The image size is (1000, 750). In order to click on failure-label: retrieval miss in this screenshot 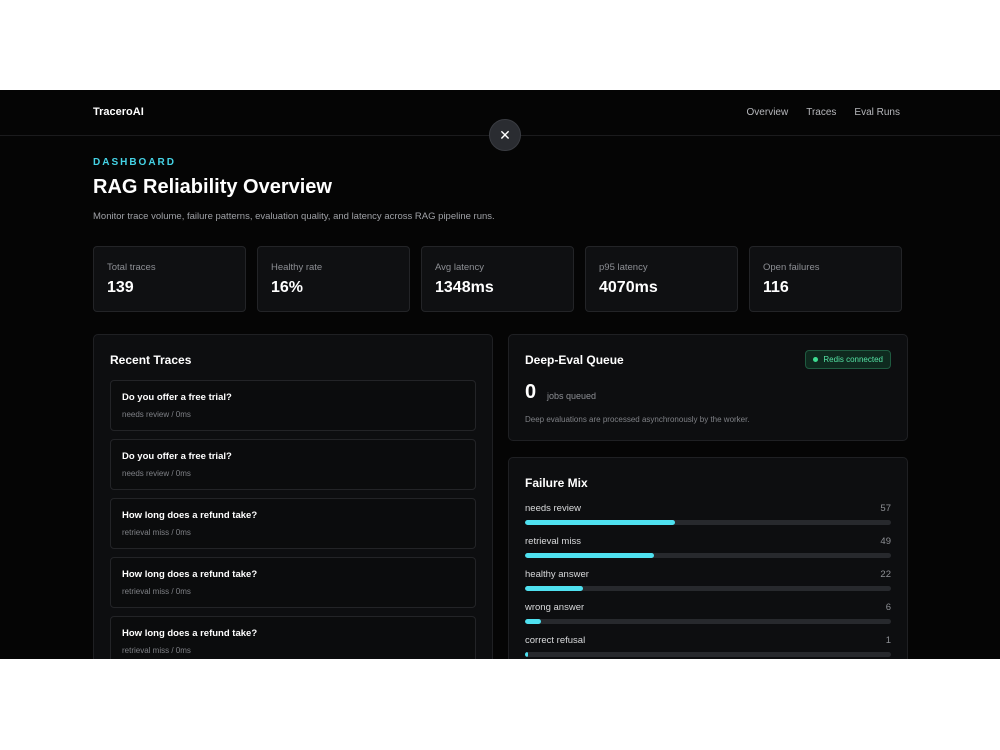, I will do `click(553, 541)`.